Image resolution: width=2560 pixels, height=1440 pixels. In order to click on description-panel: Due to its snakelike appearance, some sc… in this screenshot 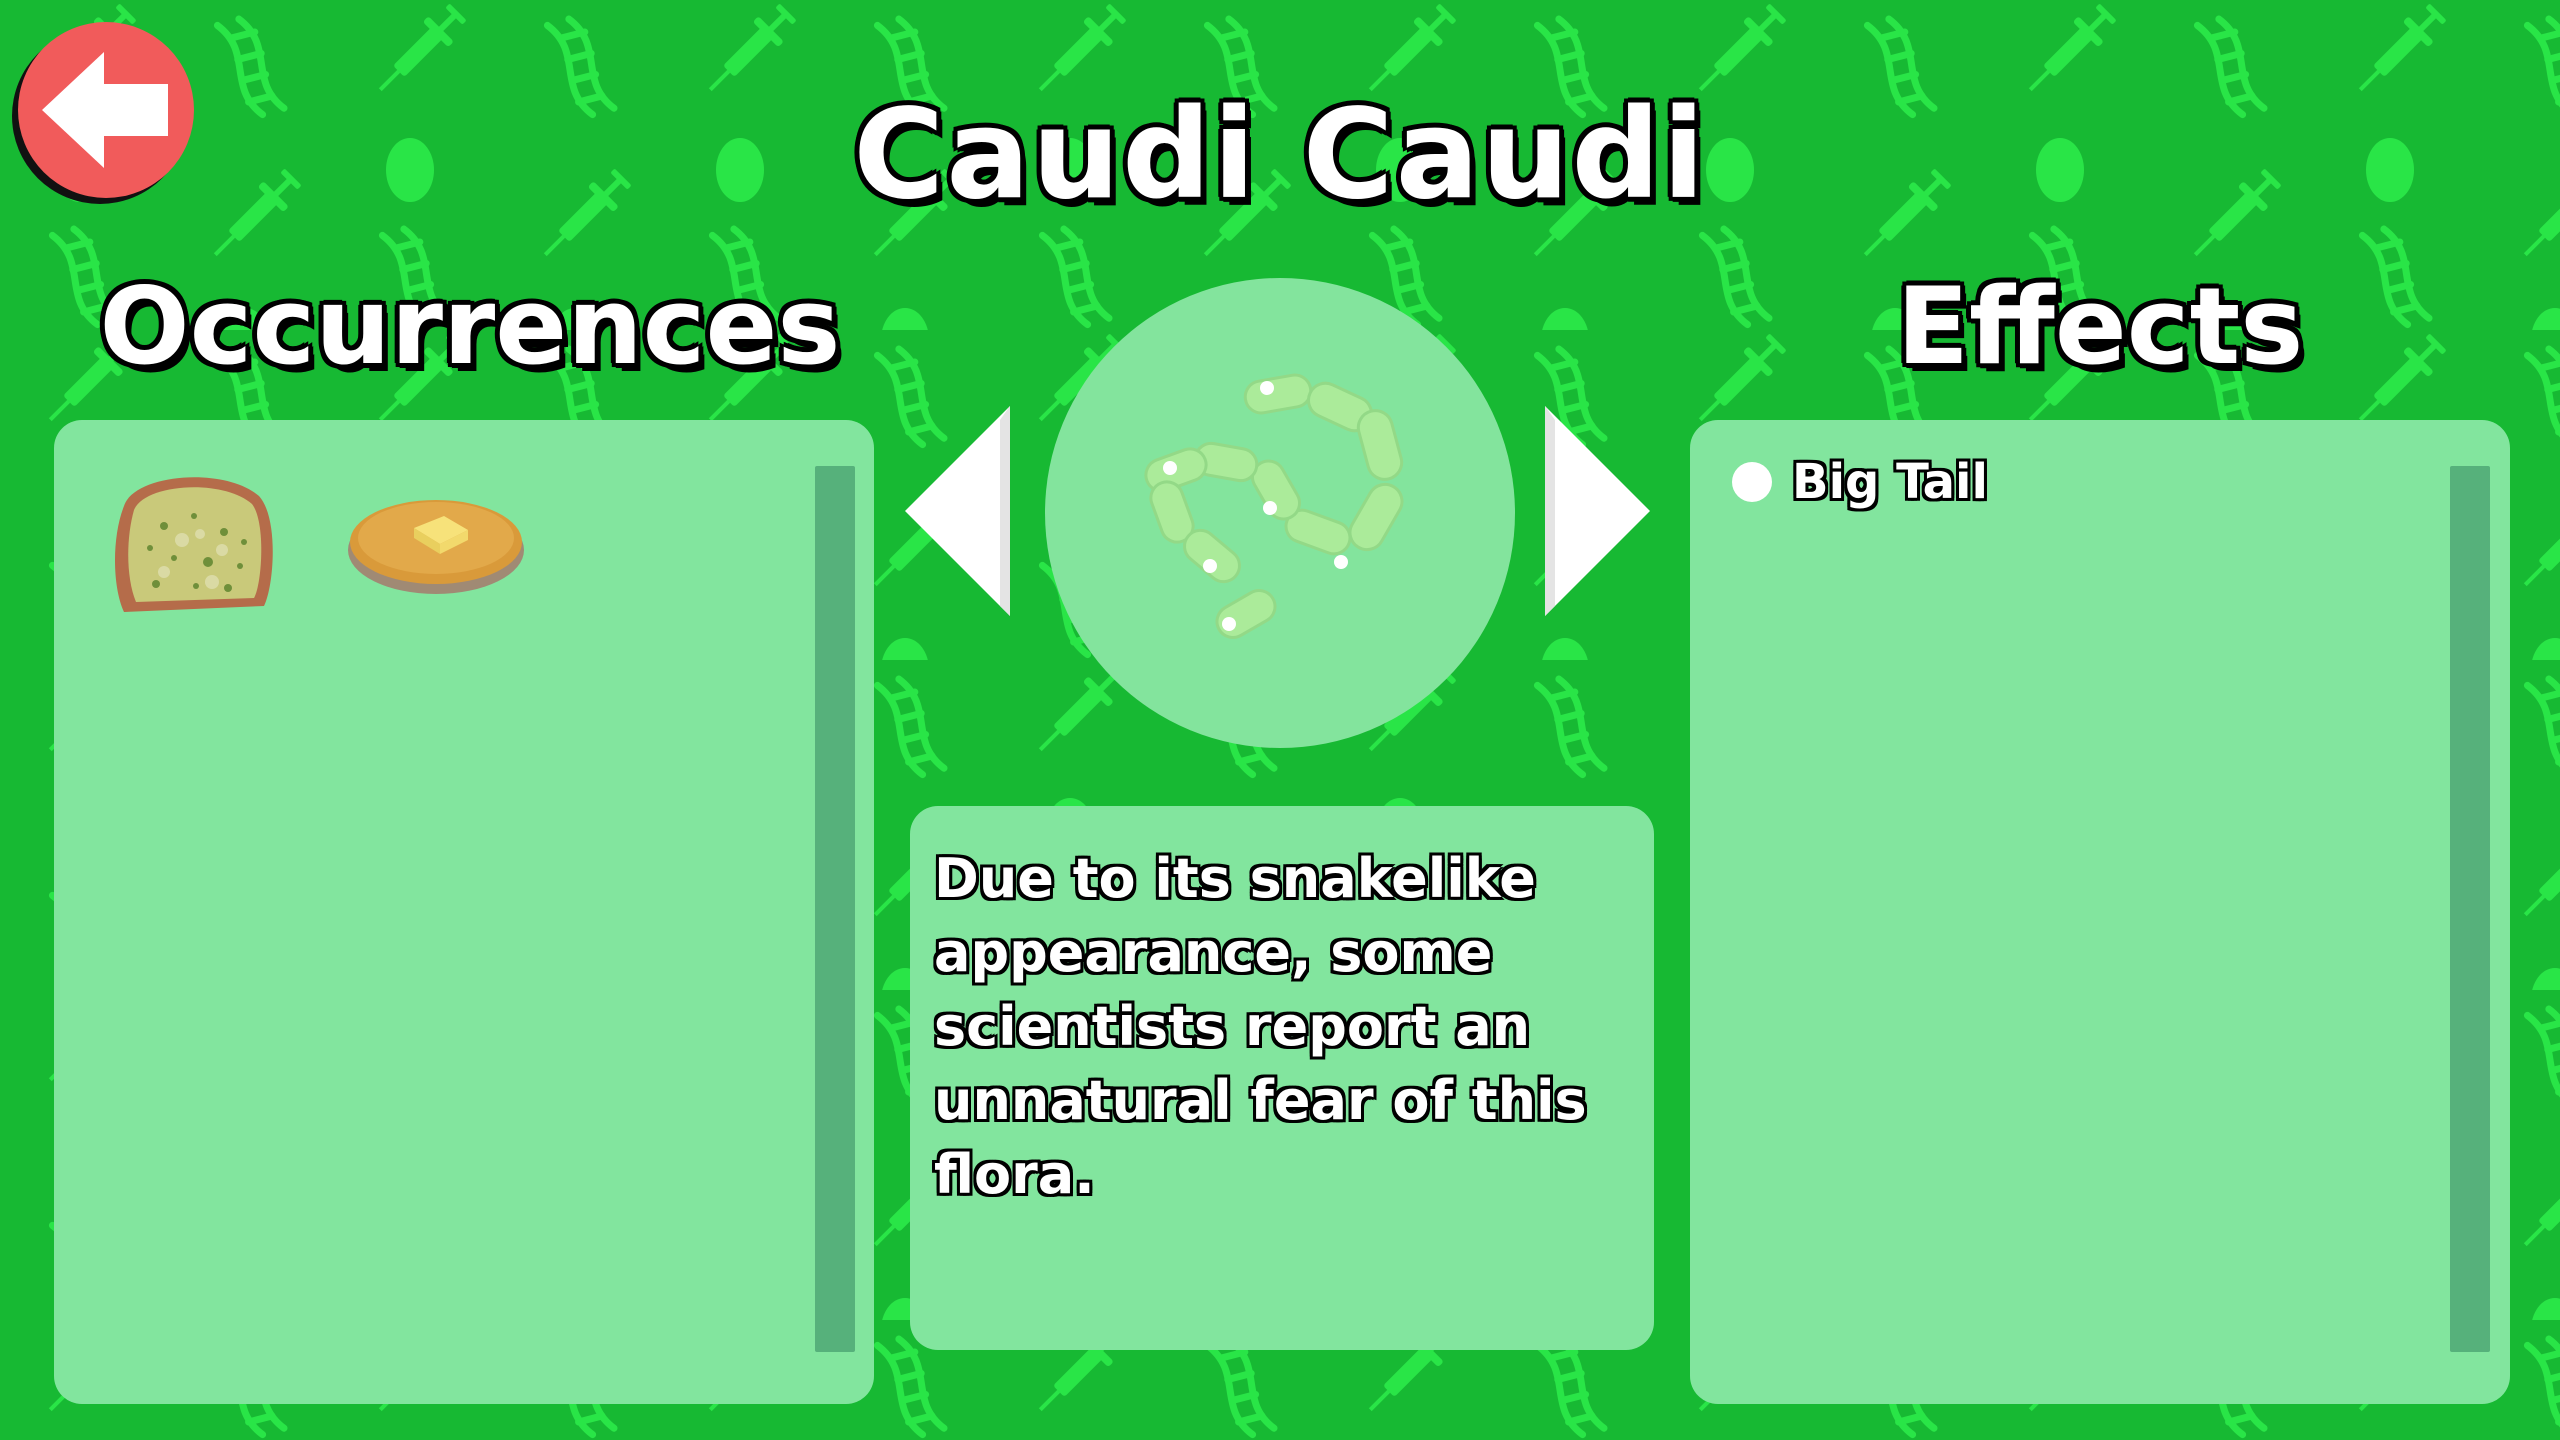, I will do `click(1282, 1078)`.